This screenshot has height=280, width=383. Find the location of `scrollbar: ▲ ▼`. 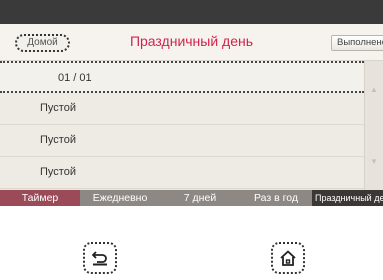

scrollbar: ▲ ▼ is located at coordinates (373, 125).